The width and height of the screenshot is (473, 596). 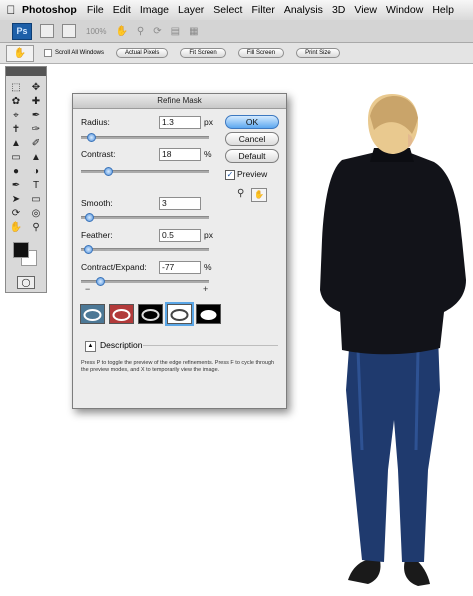 What do you see at coordinates (20, 53) in the screenshot?
I see `tool-preset-hand-icon: ✋` at bounding box center [20, 53].